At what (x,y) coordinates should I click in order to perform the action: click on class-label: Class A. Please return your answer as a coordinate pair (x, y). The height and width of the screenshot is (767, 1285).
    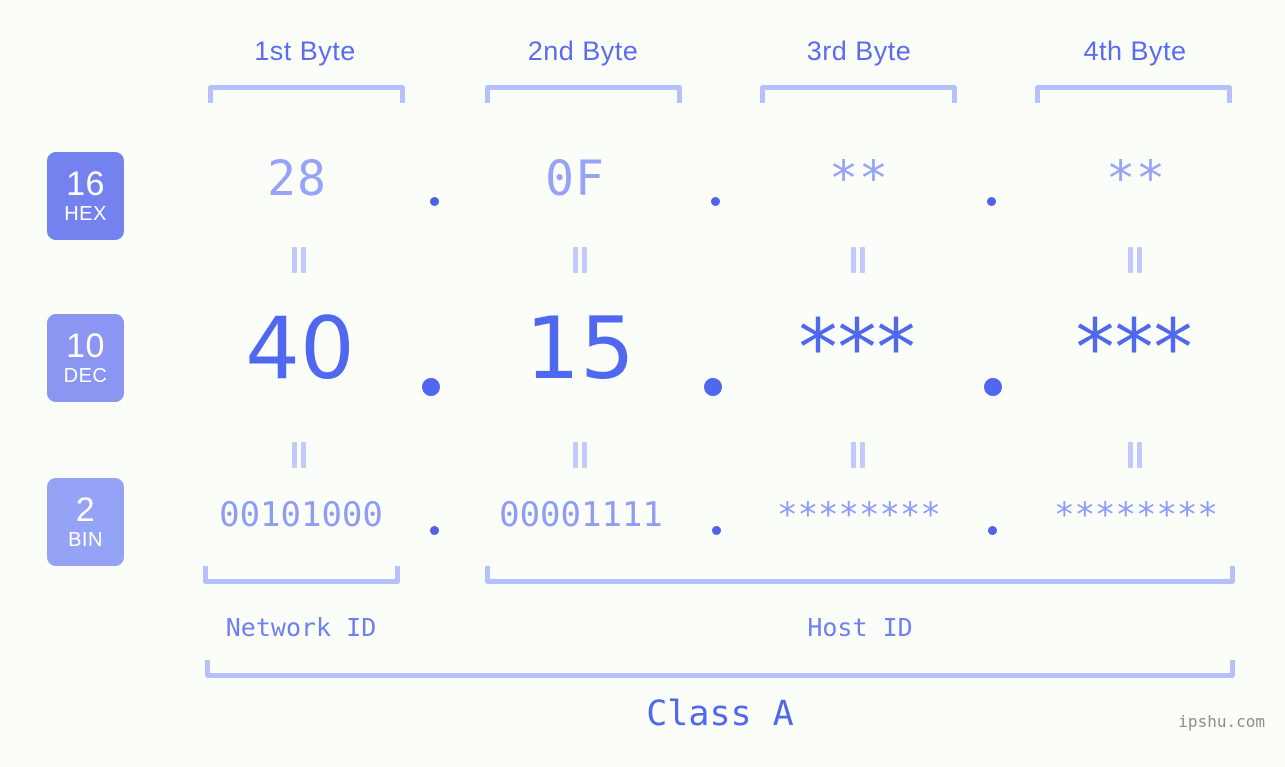
    Looking at the image, I should click on (720, 714).